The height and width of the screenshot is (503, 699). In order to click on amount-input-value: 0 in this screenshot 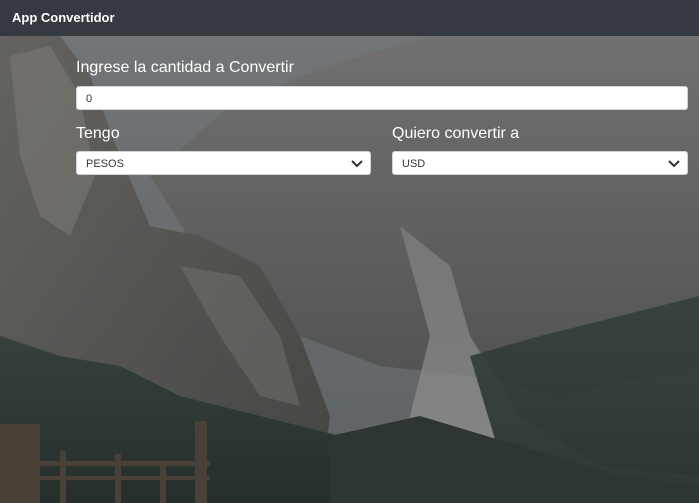, I will do `click(89, 99)`.